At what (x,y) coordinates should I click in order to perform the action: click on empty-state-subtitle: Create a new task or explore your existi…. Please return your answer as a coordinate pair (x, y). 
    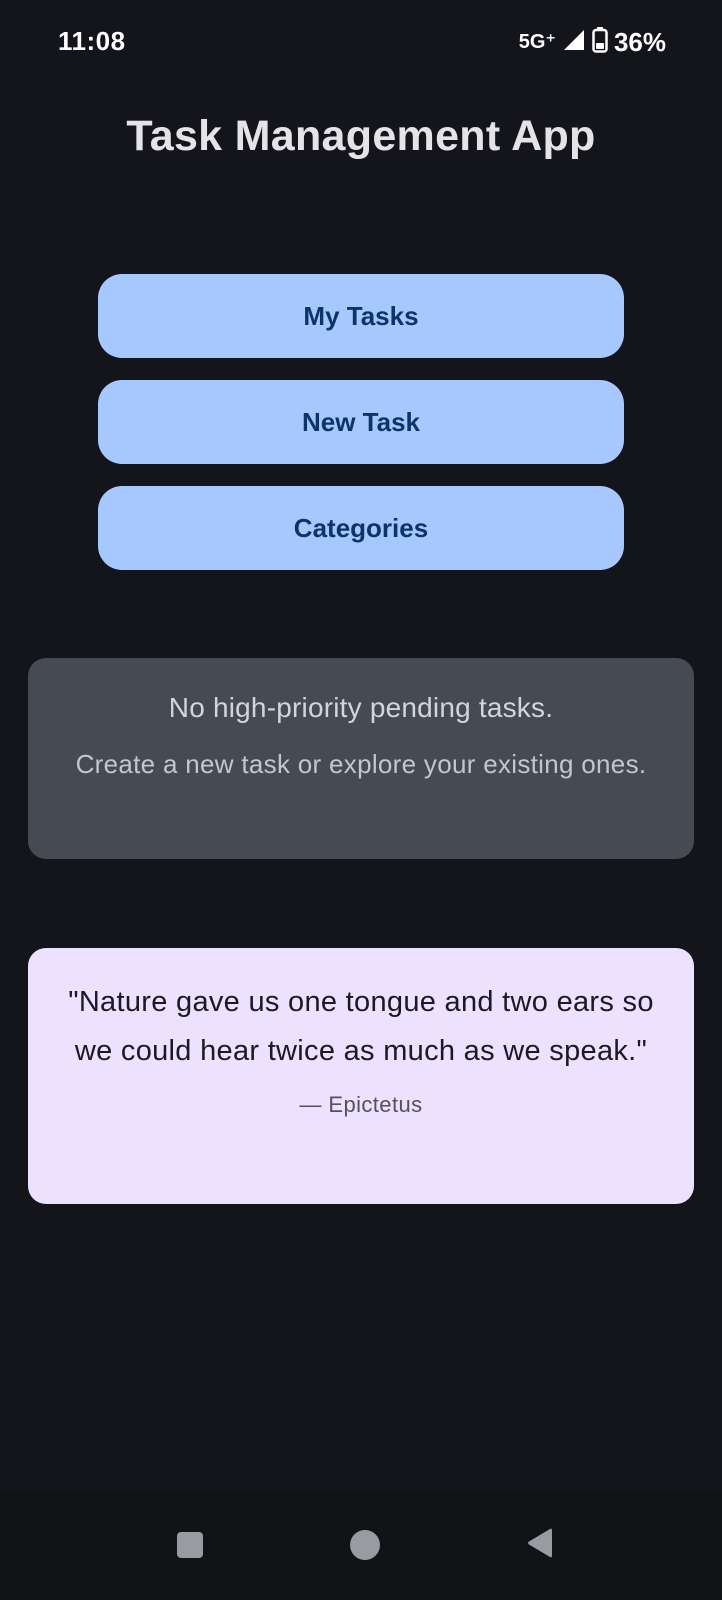
    Looking at the image, I should click on (361, 764).